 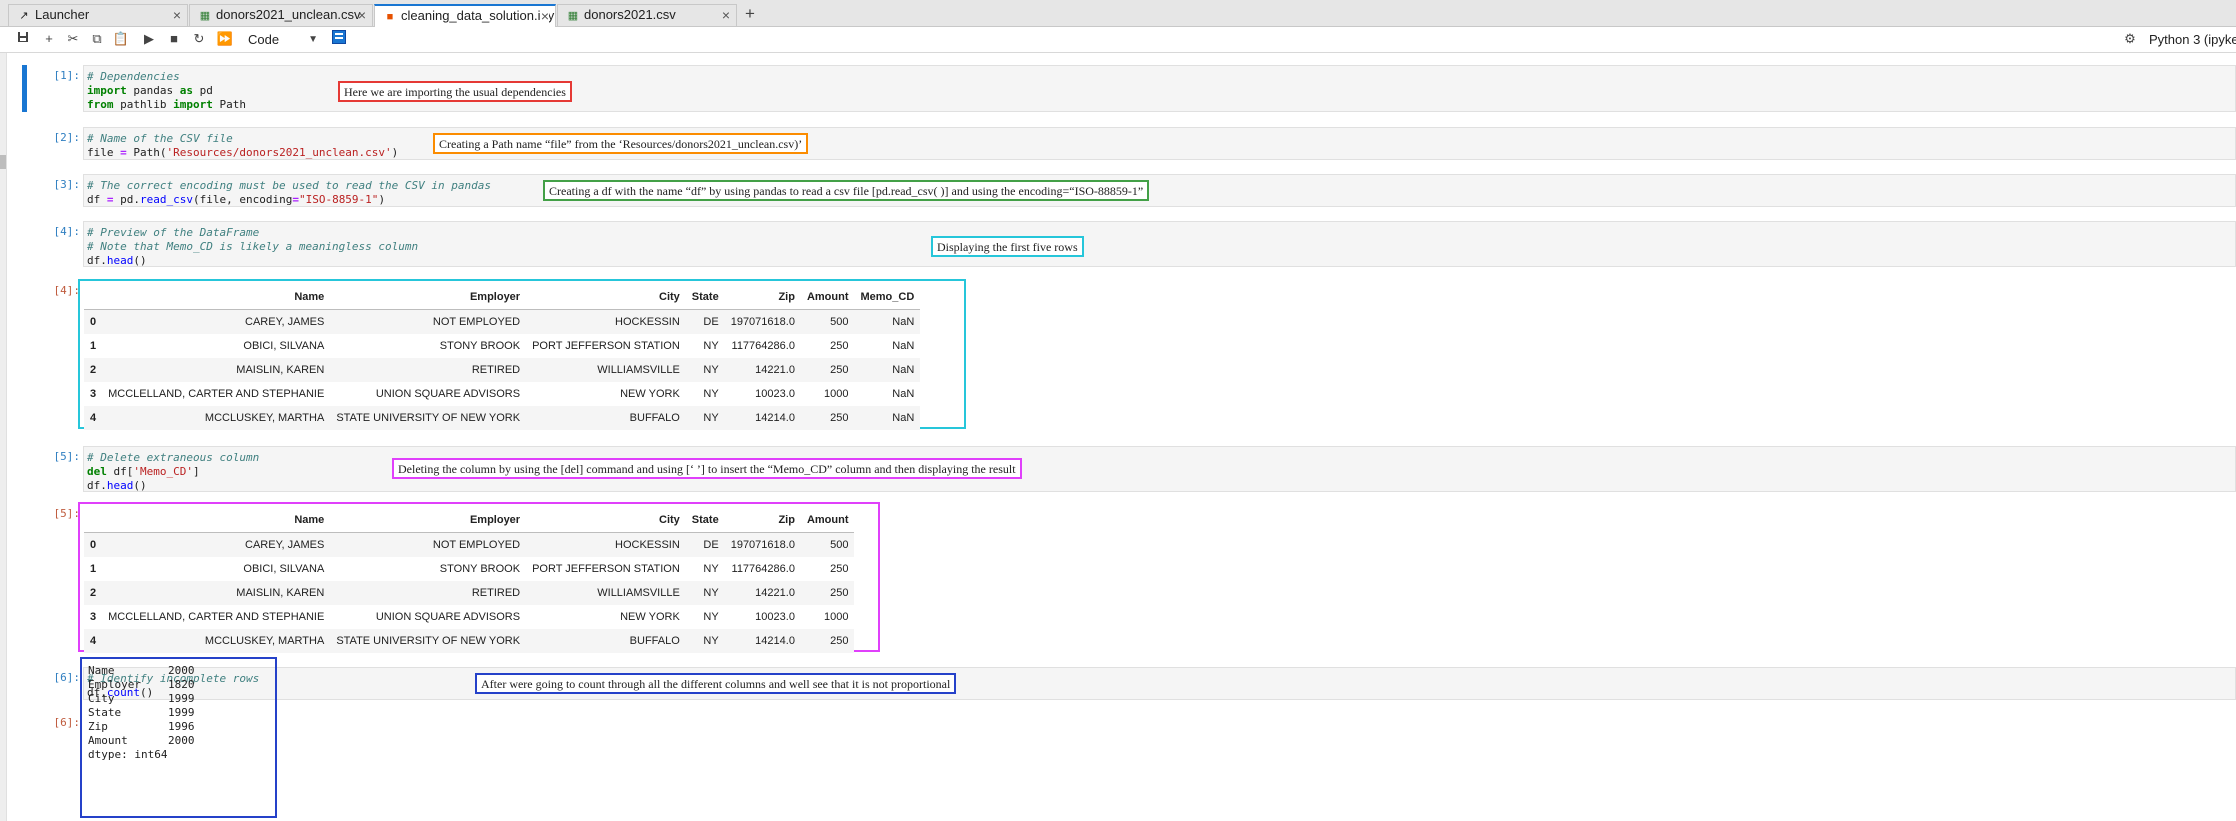 I want to click on run-icon: ▶, so click(x=149, y=39).